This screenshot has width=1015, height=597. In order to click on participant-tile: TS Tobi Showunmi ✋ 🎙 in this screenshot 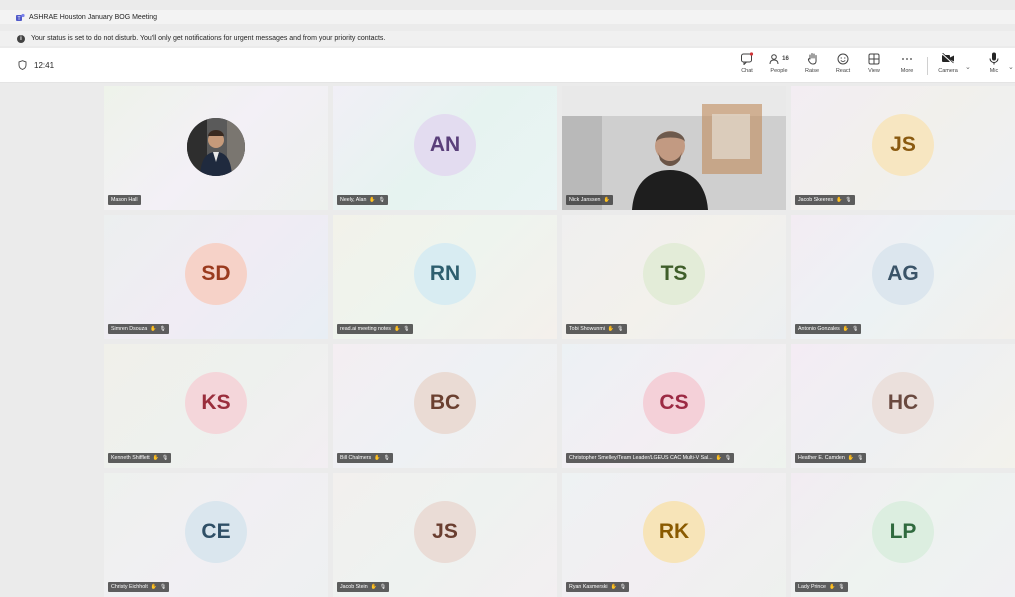, I will do `click(674, 277)`.